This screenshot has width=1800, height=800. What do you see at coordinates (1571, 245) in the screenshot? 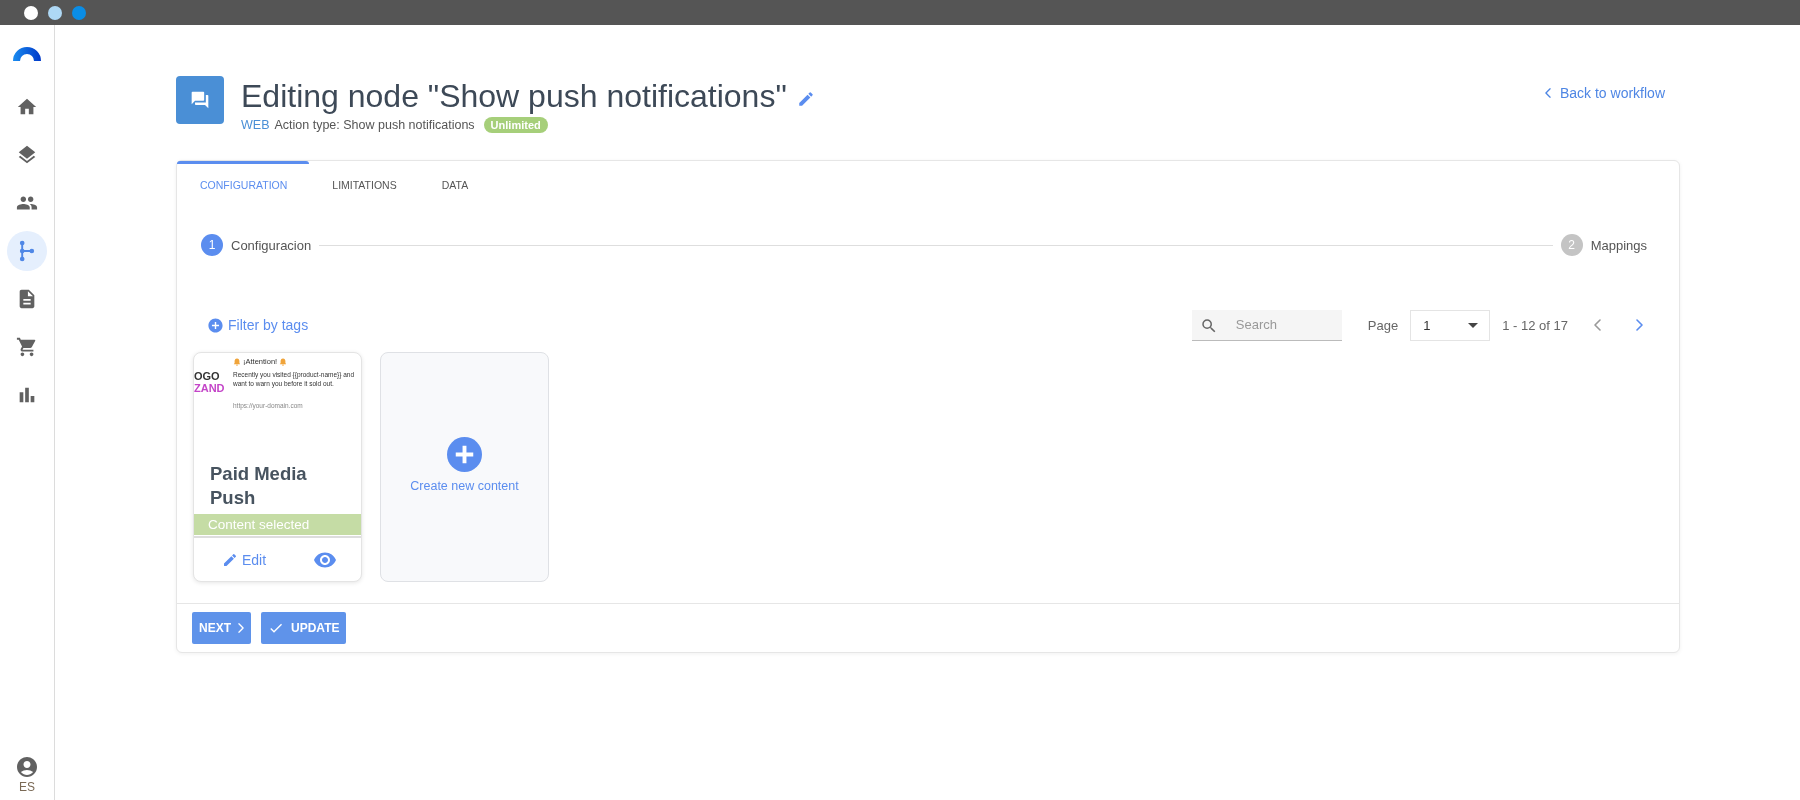
I see `step-number: 2` at bounding box center [1571, 245].